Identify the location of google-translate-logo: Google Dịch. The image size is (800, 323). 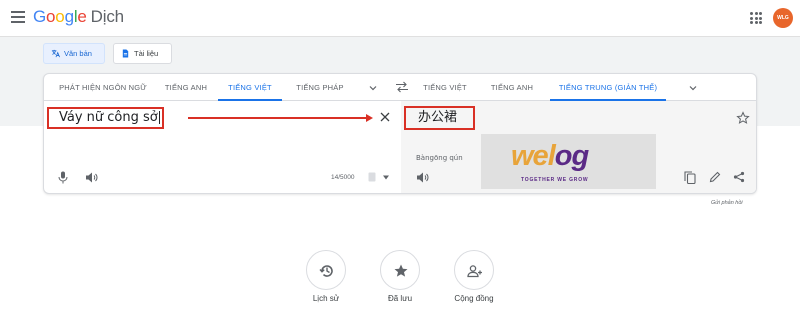
(78, 17).